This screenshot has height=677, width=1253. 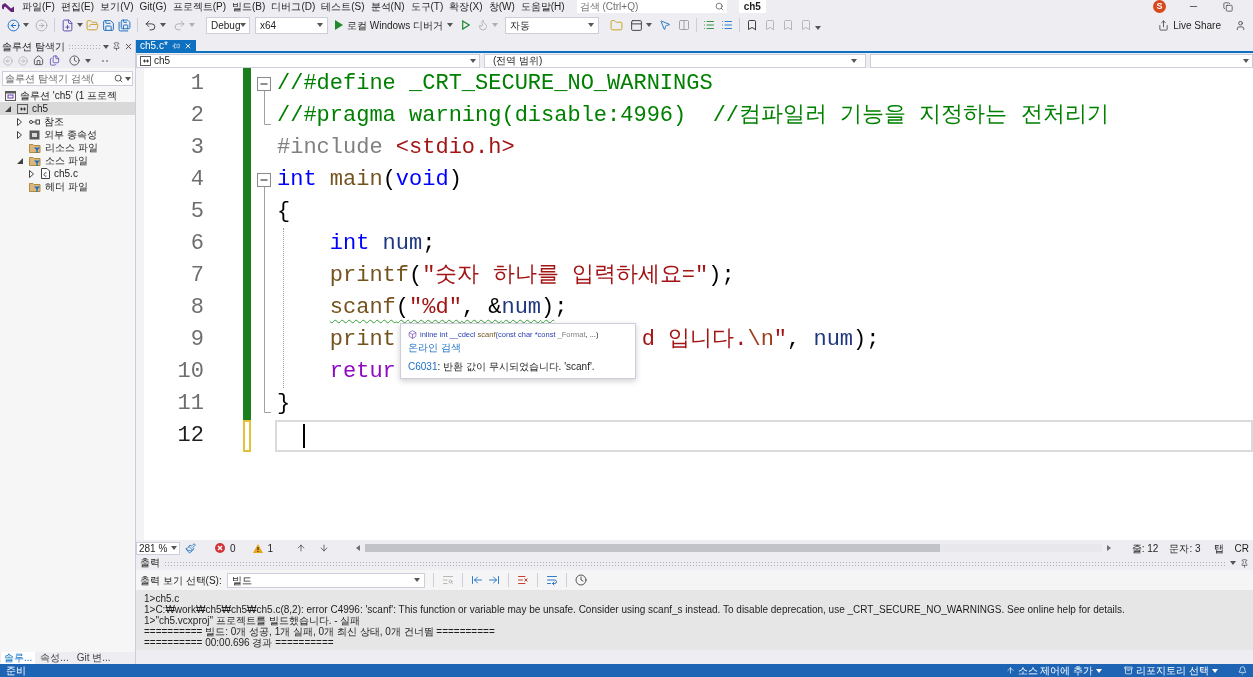 I want to click on bookmark-icon, so click(x=752, y=25).